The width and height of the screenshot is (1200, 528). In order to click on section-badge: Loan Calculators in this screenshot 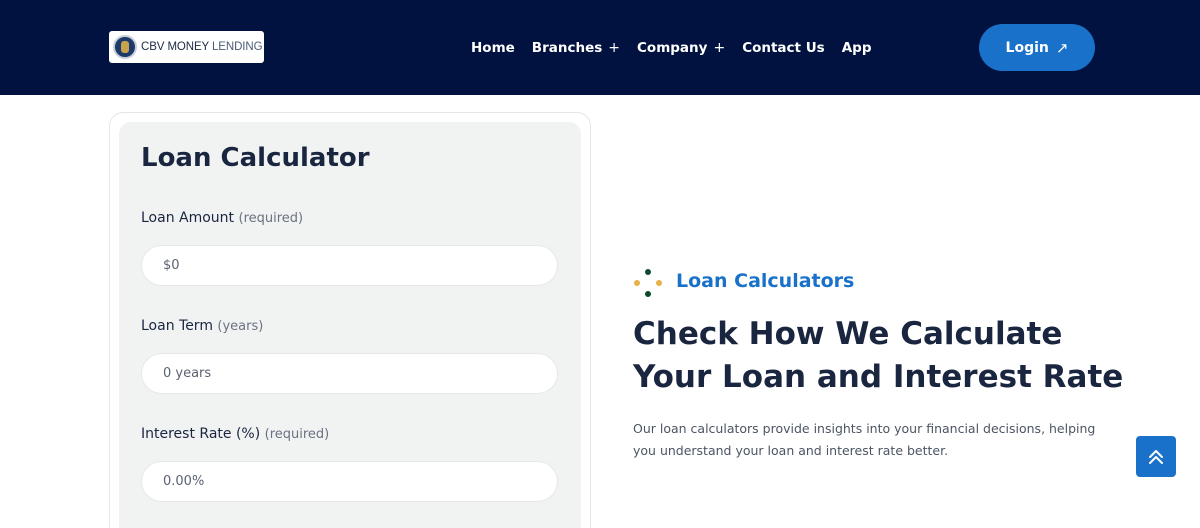, I will do `click(765, 281)`.